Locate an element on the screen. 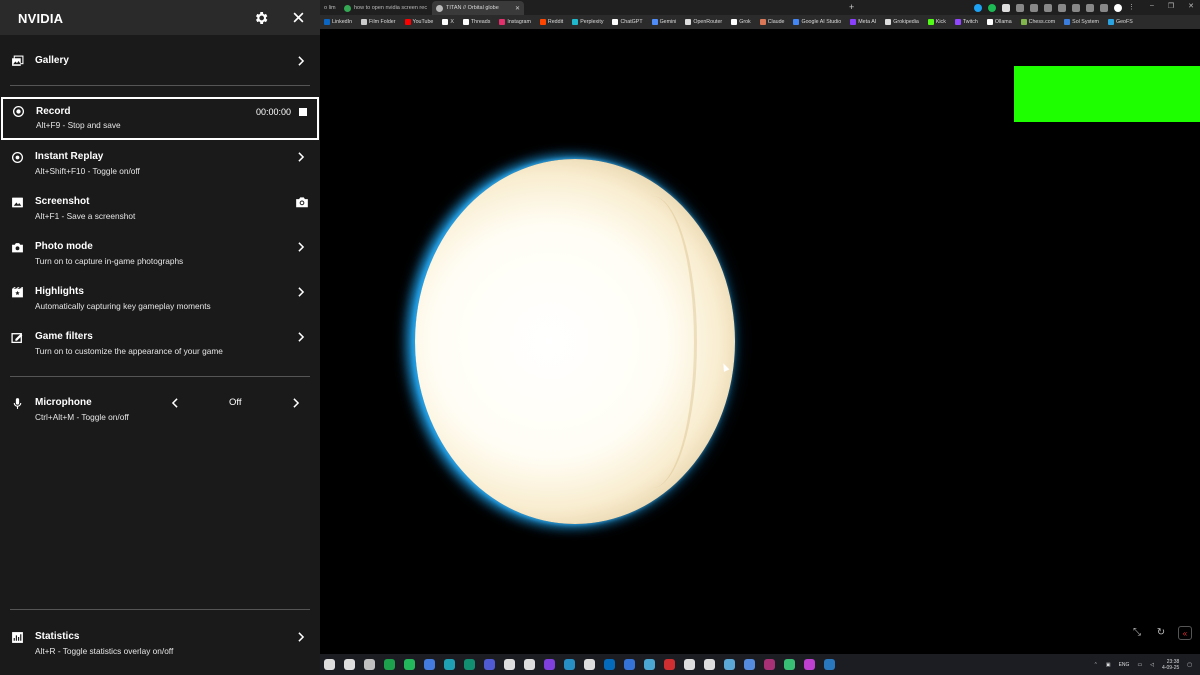 The height and width of the screenshot is (675, 1200). tab-close-icon: ✕ is located at coordinates (517, 8).